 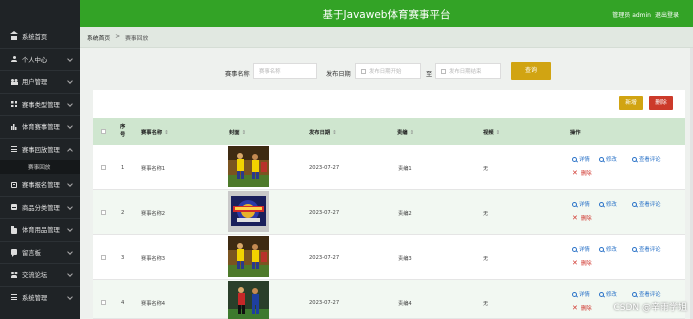 I want to click on sidebar-item-label: 个人中心, so click(x=35, y=60).